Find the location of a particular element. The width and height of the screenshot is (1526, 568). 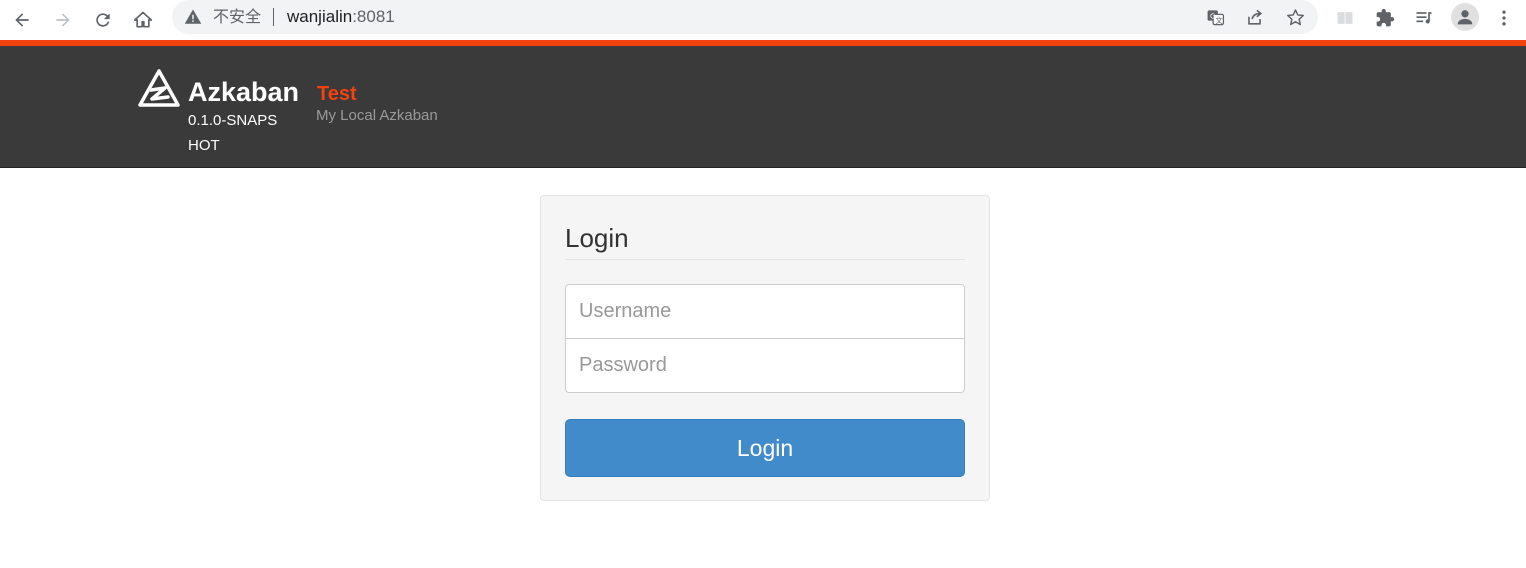

media-queue-icon is located at coordinates (1424, 18).